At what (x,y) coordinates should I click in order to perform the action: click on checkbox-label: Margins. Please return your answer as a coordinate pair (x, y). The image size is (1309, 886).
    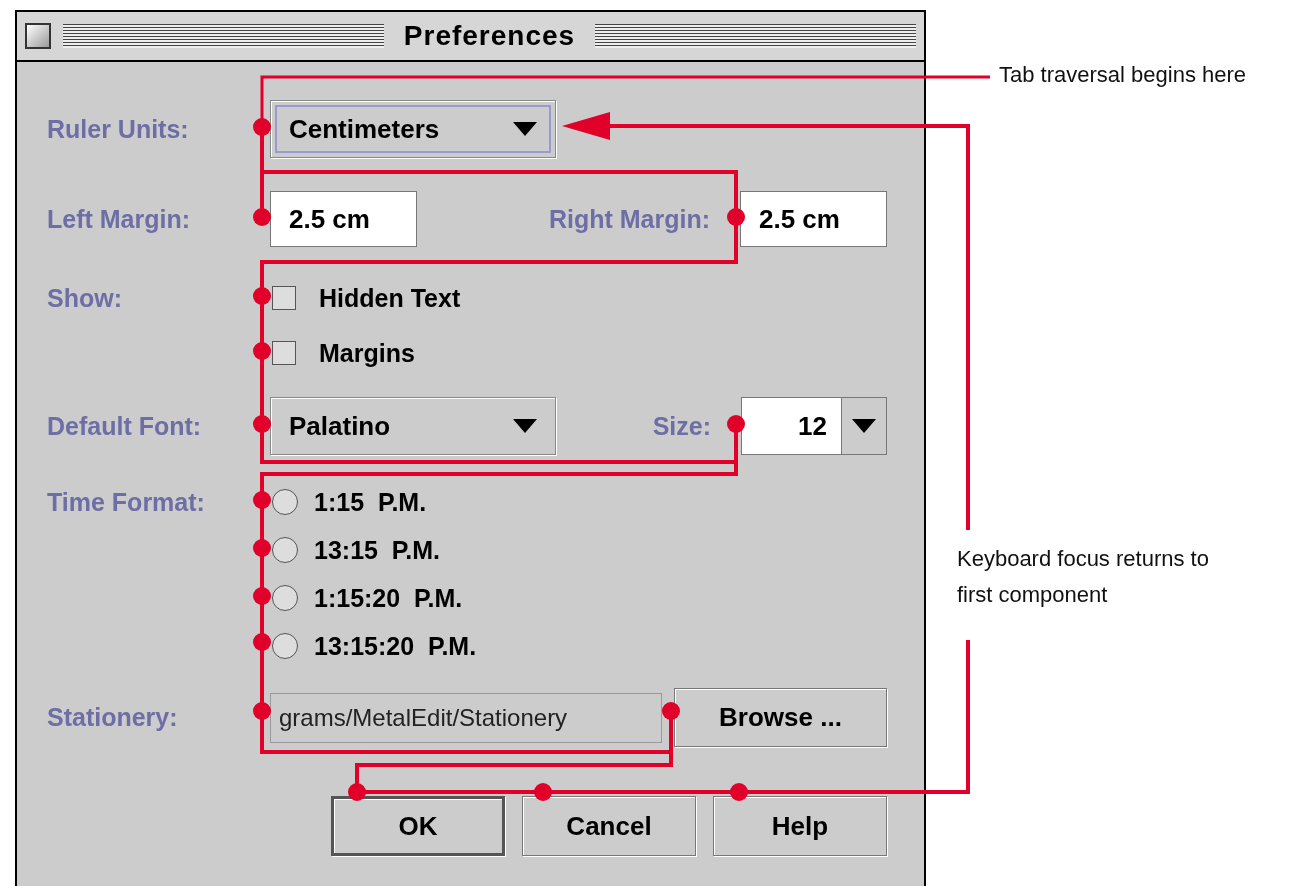
    Looking at the image, I should click on (367, 353).